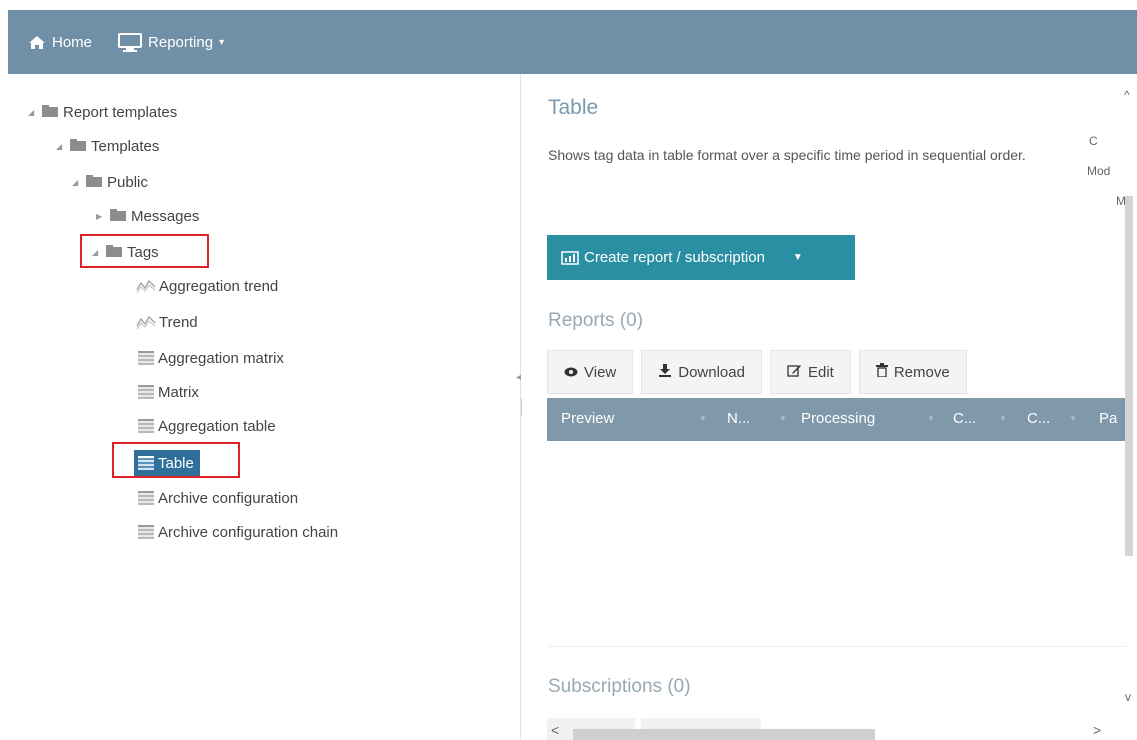 The height and width of the screenshot is (740, 1137). What do you see at coordinates (1129, 376) in the screenshot?
I see `vertical-scrollbar` at bounding box center [1129, 376].